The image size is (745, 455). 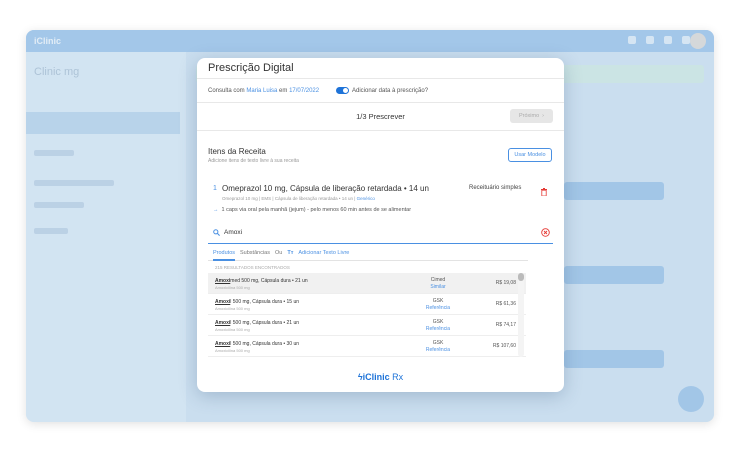 What do you see at coordinates (215, 188) in the screenshot?
I see `item-number: 1` at bounding box center [215, 188].